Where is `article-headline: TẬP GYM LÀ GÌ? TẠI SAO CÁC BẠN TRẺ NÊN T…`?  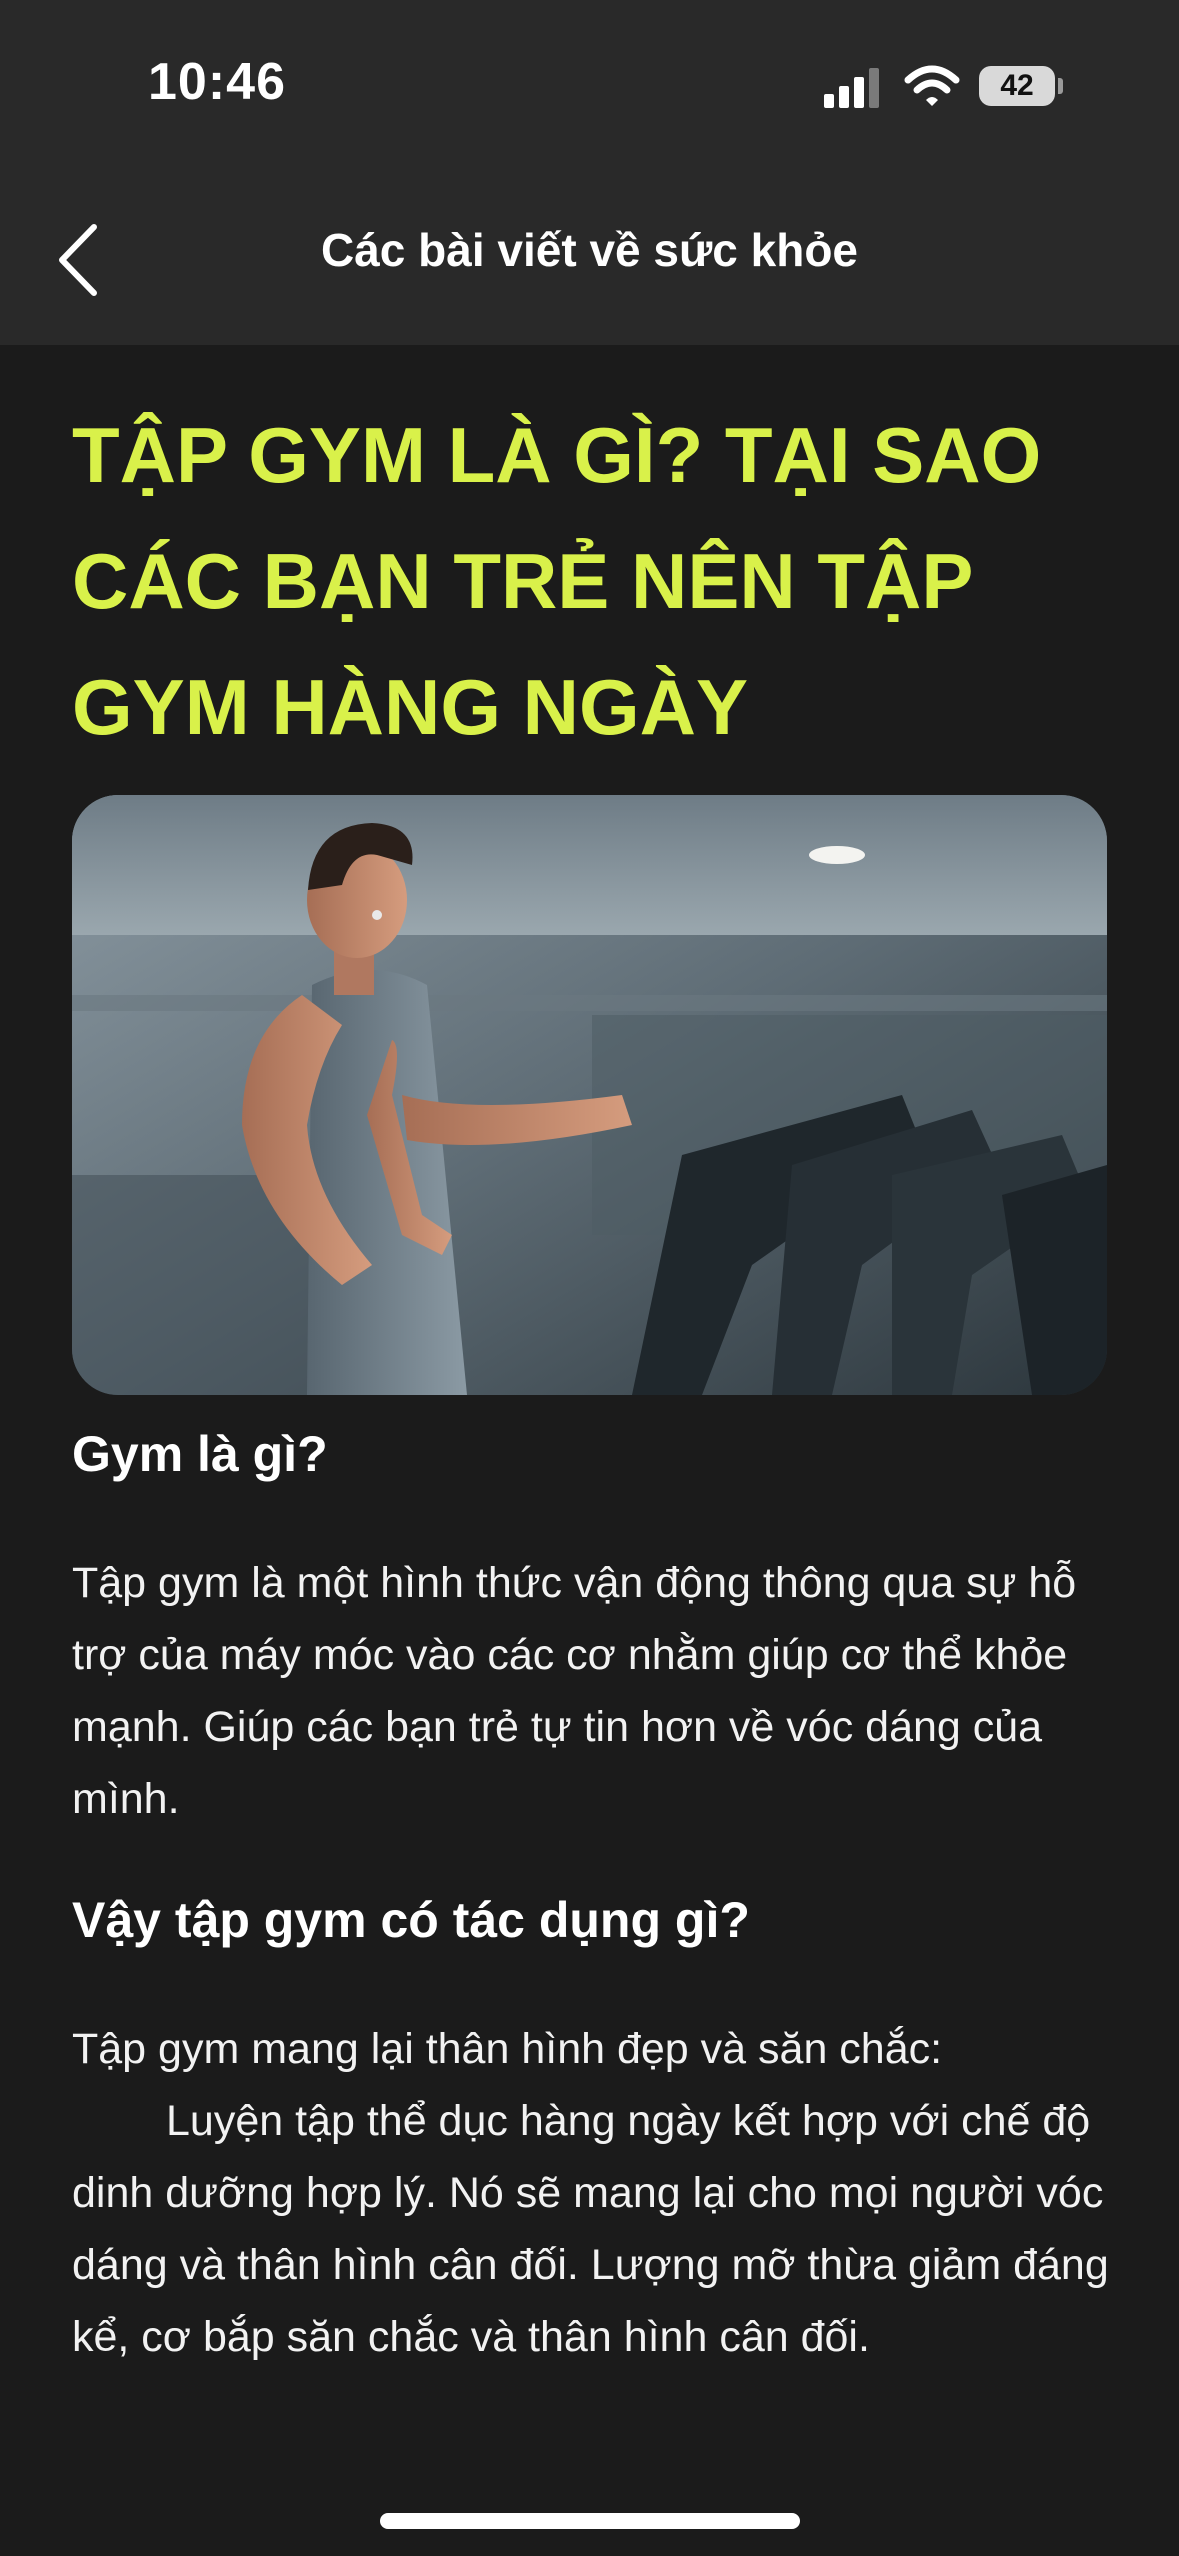
article-headline: TẬP GYM LÀ GÌ? TẠI SAO CÁC BẠN TRẺ NÊN T… is located at coordinates (557, 581).